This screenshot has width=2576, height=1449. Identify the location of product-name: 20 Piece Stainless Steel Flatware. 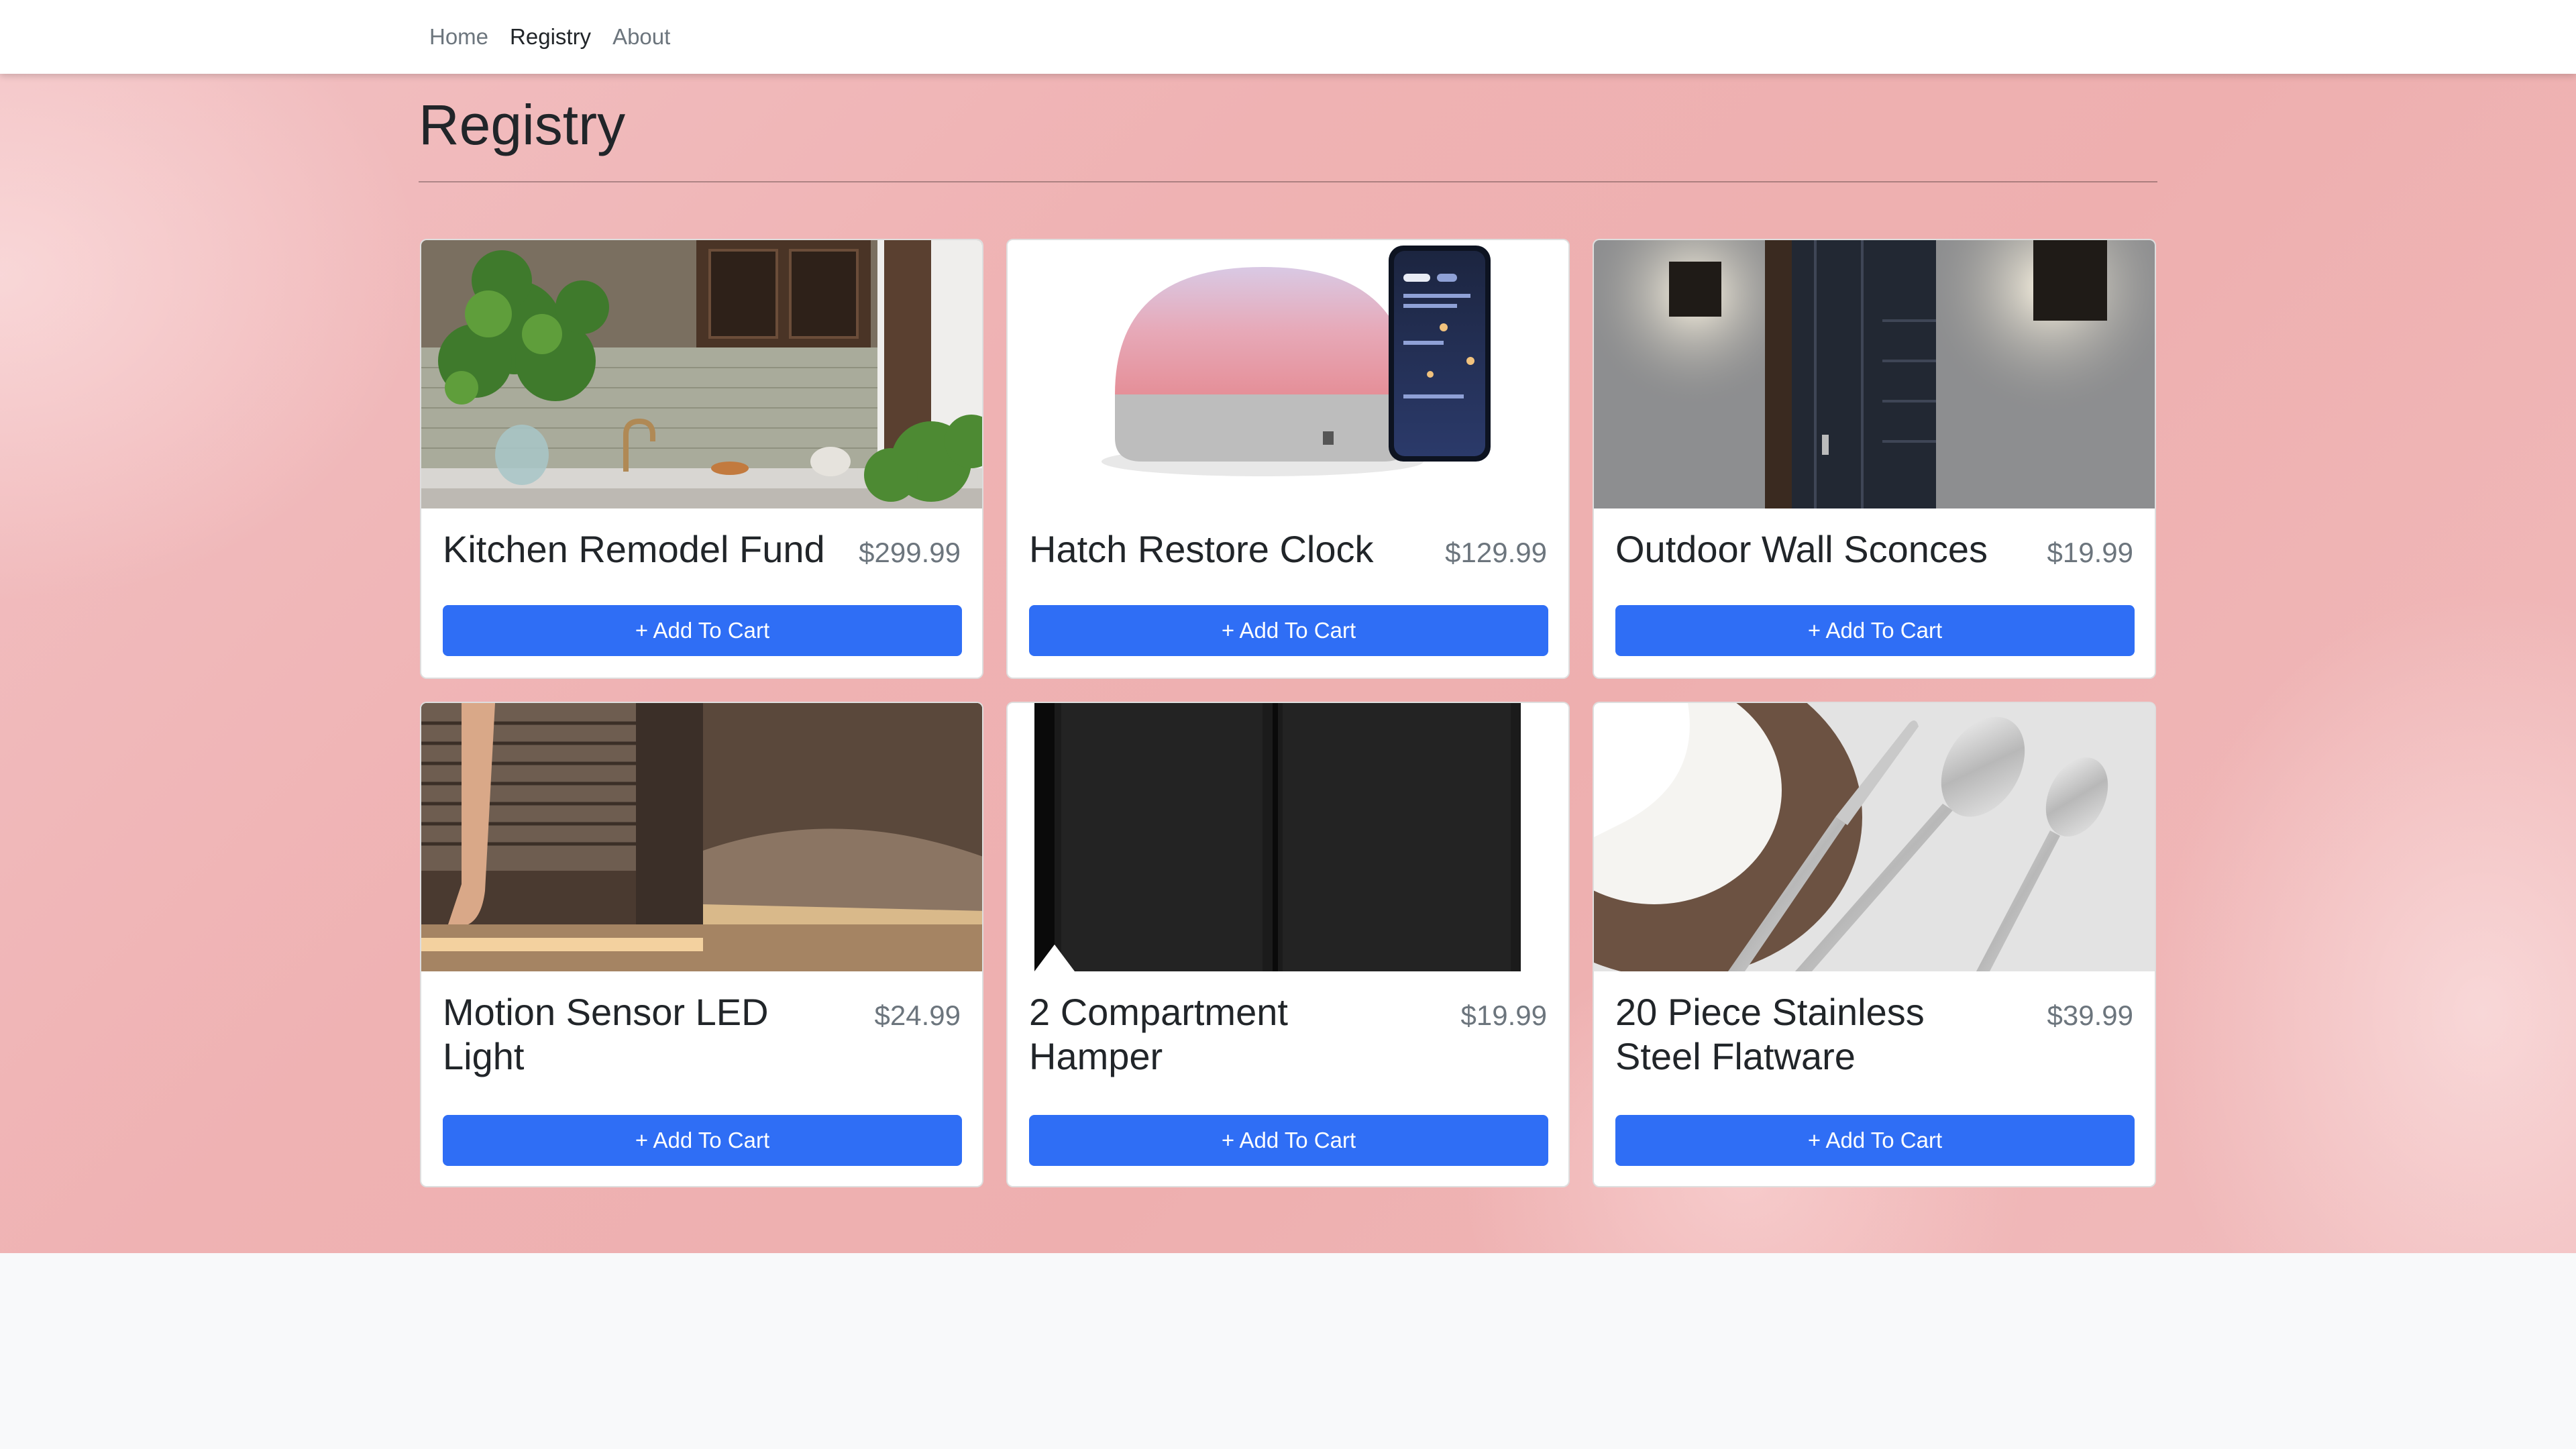
(1770, 1034).